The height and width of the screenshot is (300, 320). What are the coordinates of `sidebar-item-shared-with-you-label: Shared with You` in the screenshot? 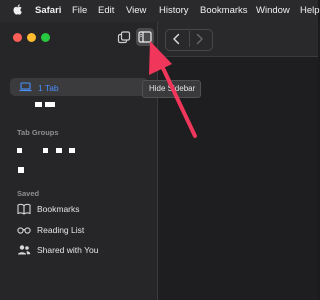 It's located at (68, 250).